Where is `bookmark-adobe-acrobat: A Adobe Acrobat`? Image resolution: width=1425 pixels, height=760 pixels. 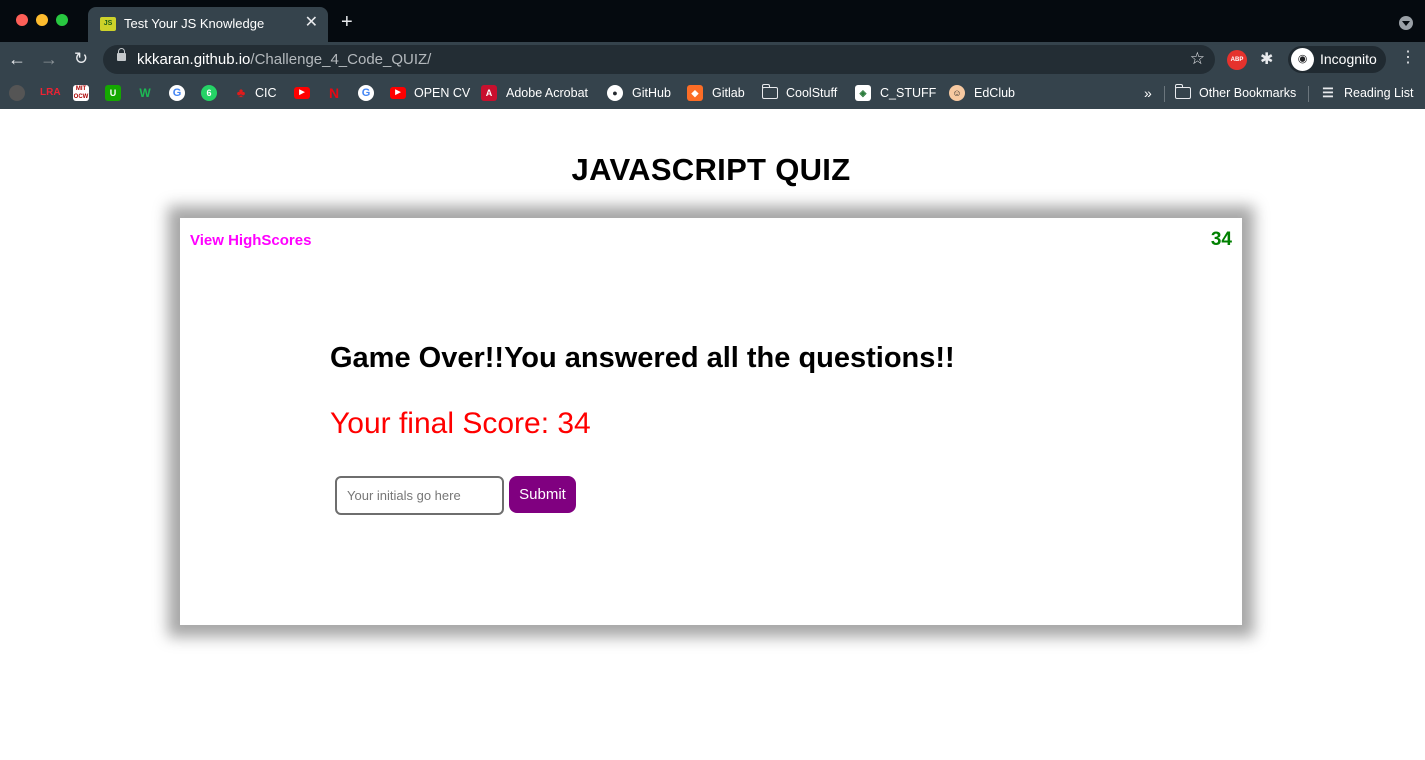
bookmark-adobe-acrobat: A Adobe Acrobat is located at coordinates (534, 93).